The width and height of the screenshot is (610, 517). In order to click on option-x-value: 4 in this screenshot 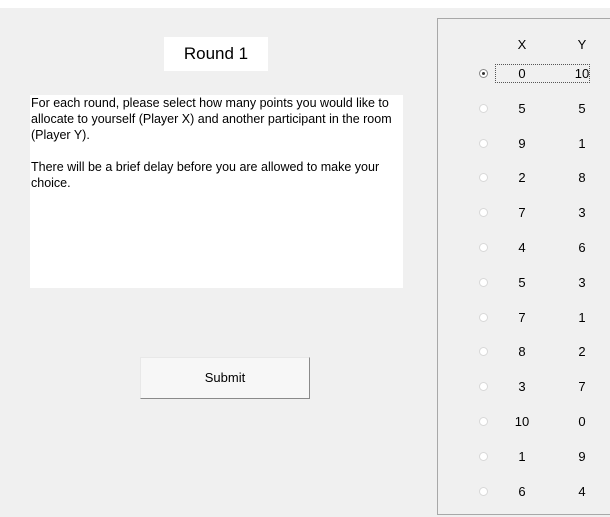, I will do `click(522, 247)`.